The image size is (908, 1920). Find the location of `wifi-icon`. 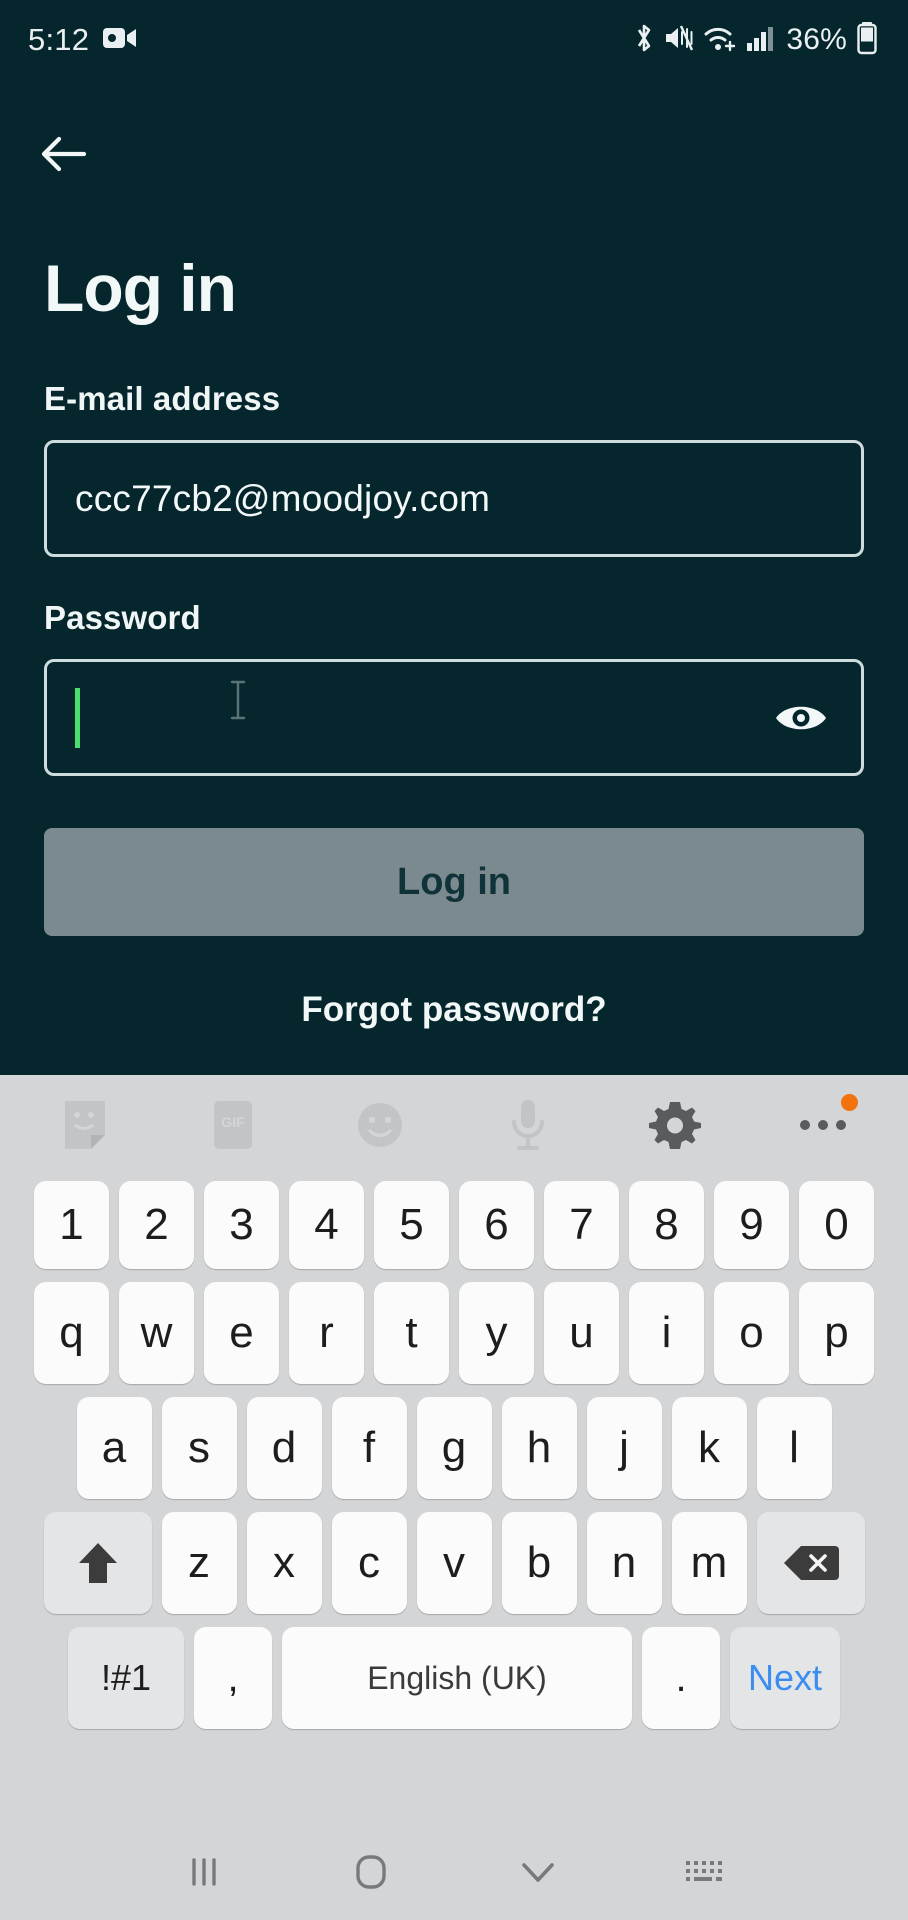

wifi-icon is located at coordinates (720, 40).